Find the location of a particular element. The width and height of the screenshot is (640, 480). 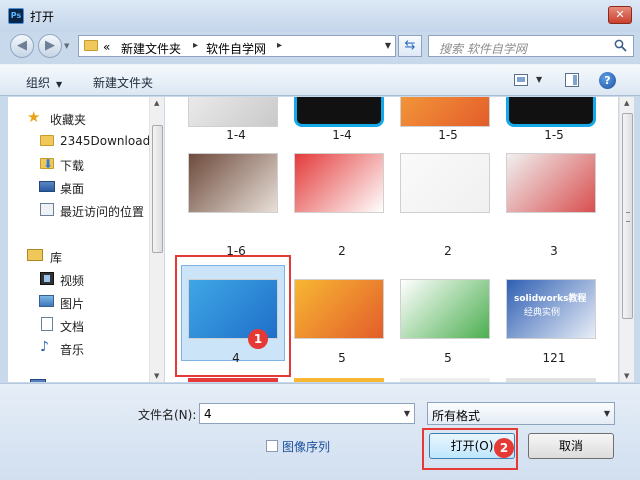

organize-menu: 组织 ▼ is located at coordinates (44, 82).